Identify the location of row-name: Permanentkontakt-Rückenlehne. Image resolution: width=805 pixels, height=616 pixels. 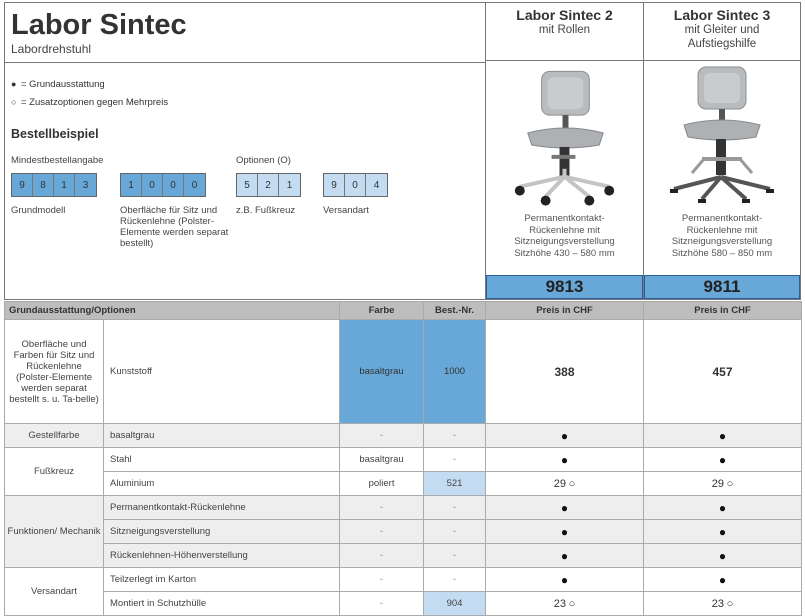
(221, 507).